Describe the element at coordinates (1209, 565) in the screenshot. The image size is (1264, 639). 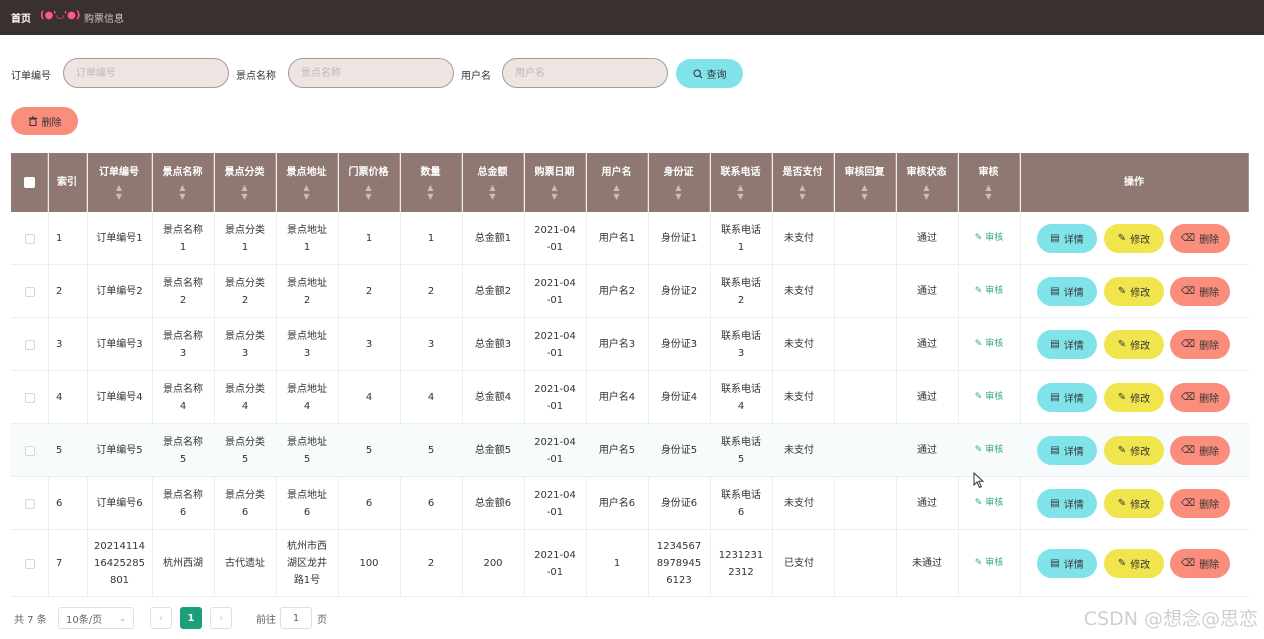
I see `delete-button-label: 删除` at that location.